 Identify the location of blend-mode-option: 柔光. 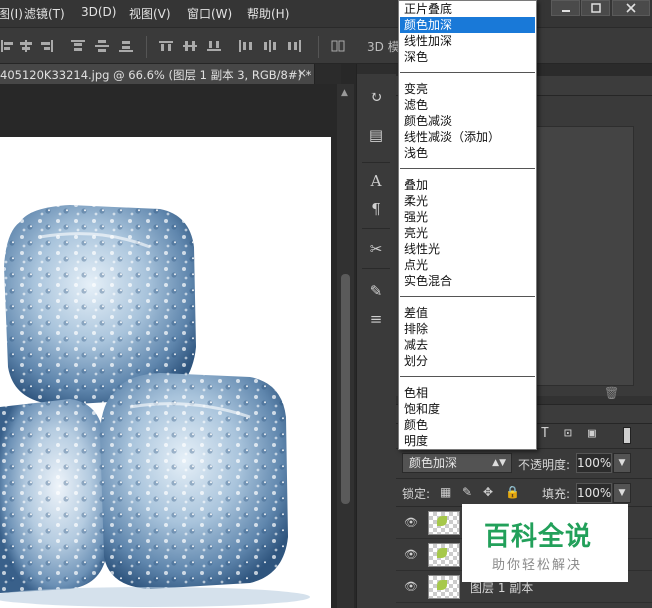
(467, 201).